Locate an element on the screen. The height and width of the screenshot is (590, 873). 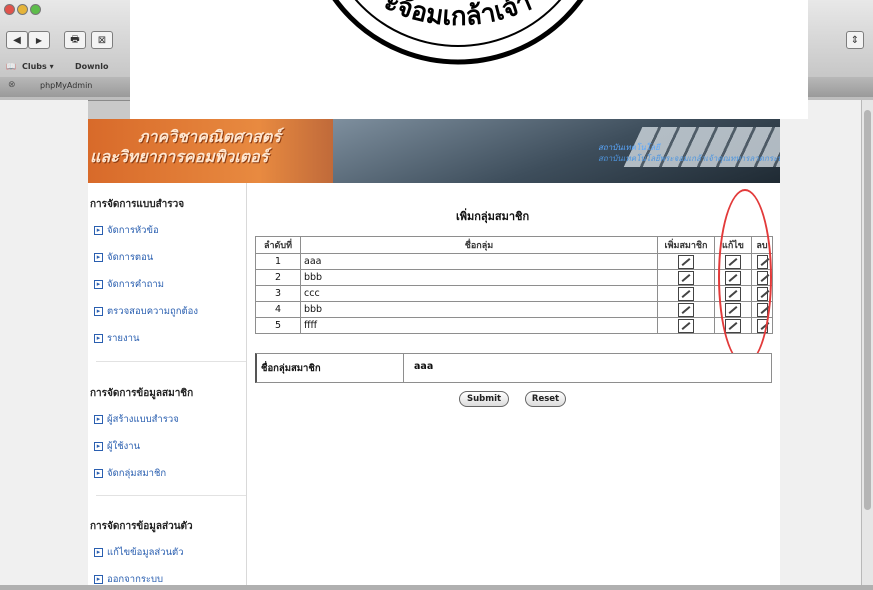
sidebar-item-label: จัดกลุ่มสมาชิก is located at coordinates (137, 473).